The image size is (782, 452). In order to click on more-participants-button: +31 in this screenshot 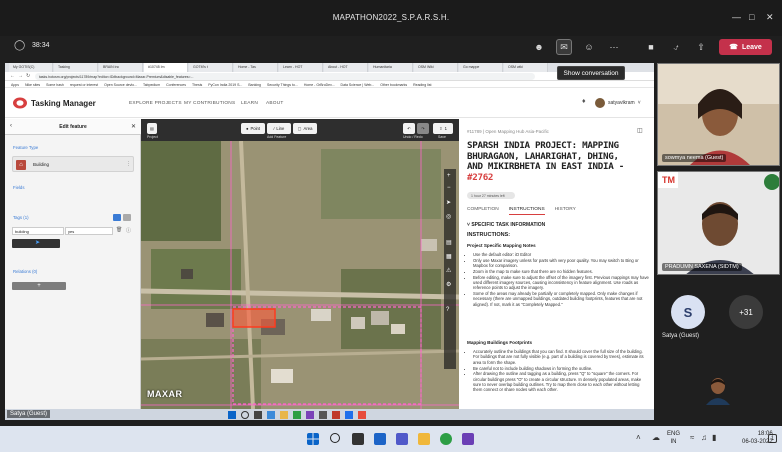, I will do `click(746, 312)`.